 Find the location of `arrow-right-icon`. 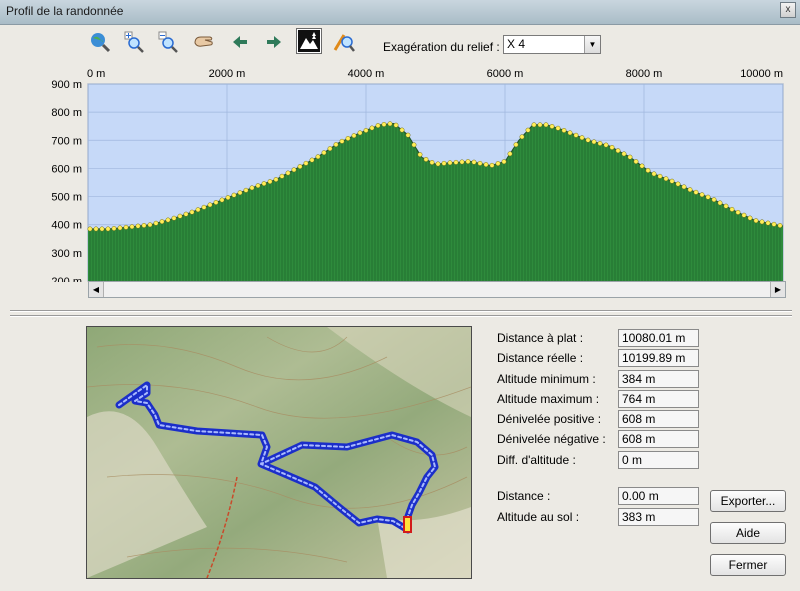

arrow-right-icon is located at coordinates (274, 42).